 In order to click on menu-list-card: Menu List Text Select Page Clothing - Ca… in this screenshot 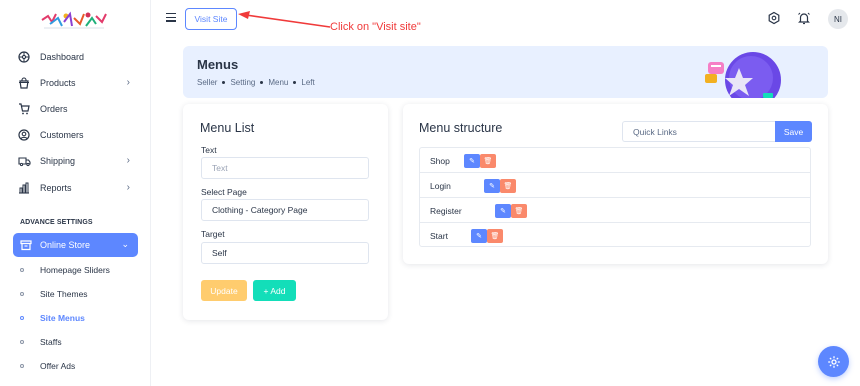, I will do `click(285, 212)`.